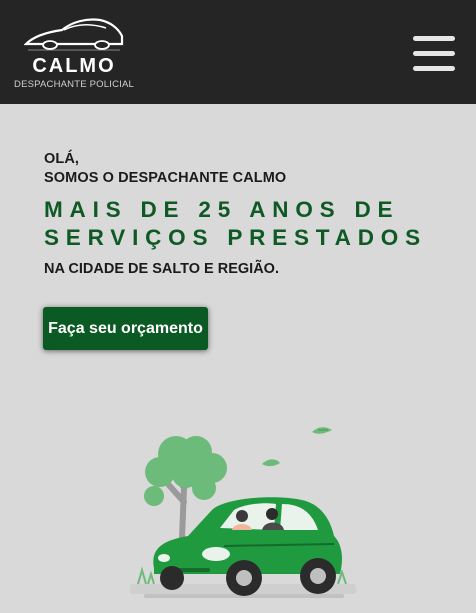  Describe the element at coordinates (165, 178) in the screenshot. I see `greeting-line-2: SOMOS O DESPACHANTE CALMO` at that location.